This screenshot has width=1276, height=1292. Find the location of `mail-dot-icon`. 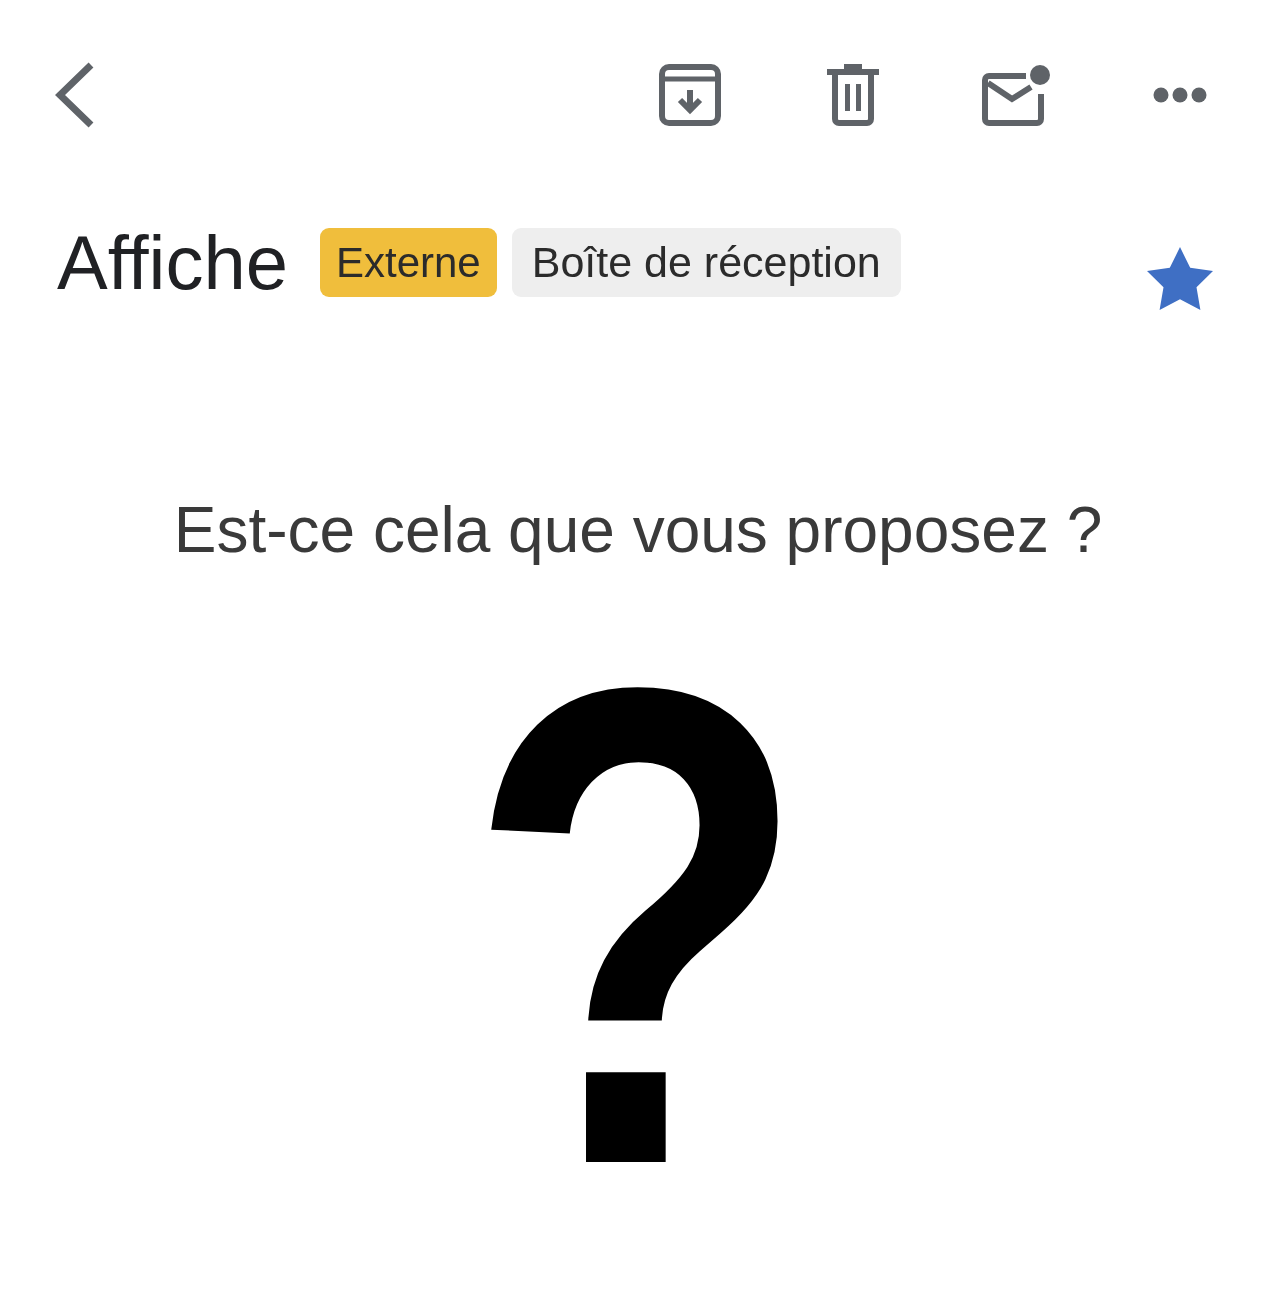

mail-dot-icon is located at coordinates (1016, 95).